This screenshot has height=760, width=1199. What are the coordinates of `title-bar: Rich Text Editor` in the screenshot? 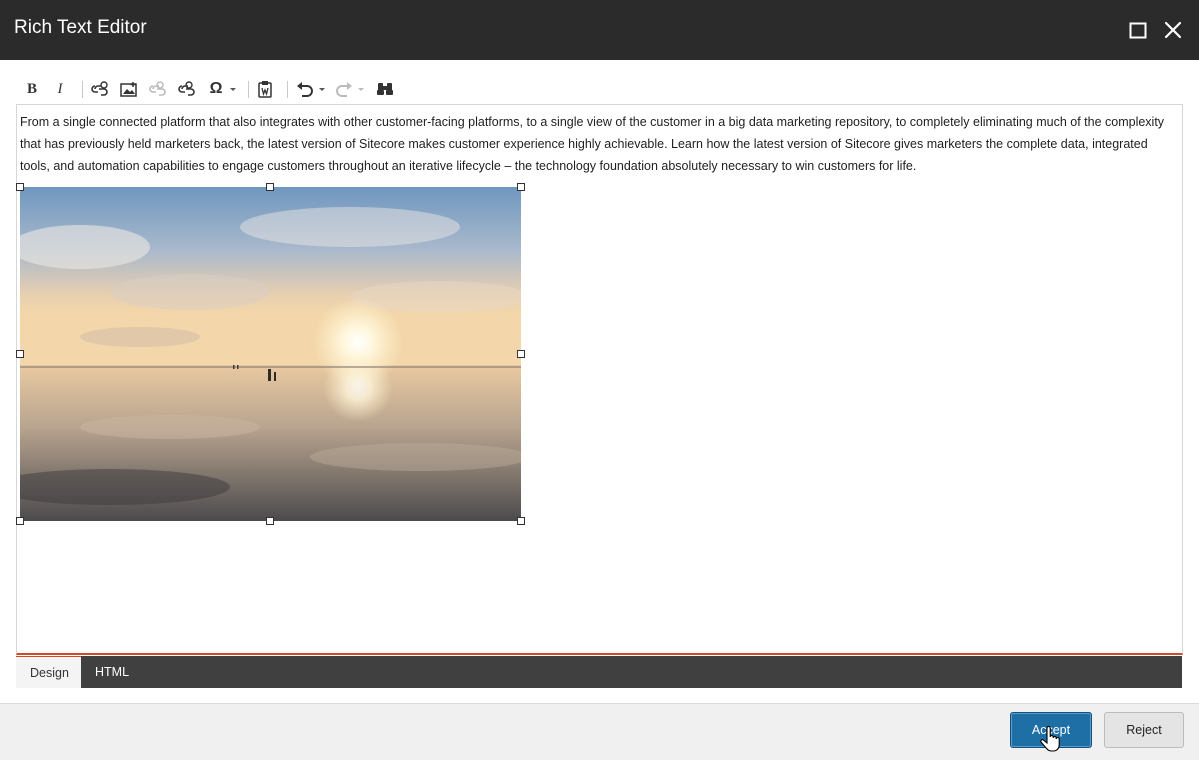 It's located at (599, 30).